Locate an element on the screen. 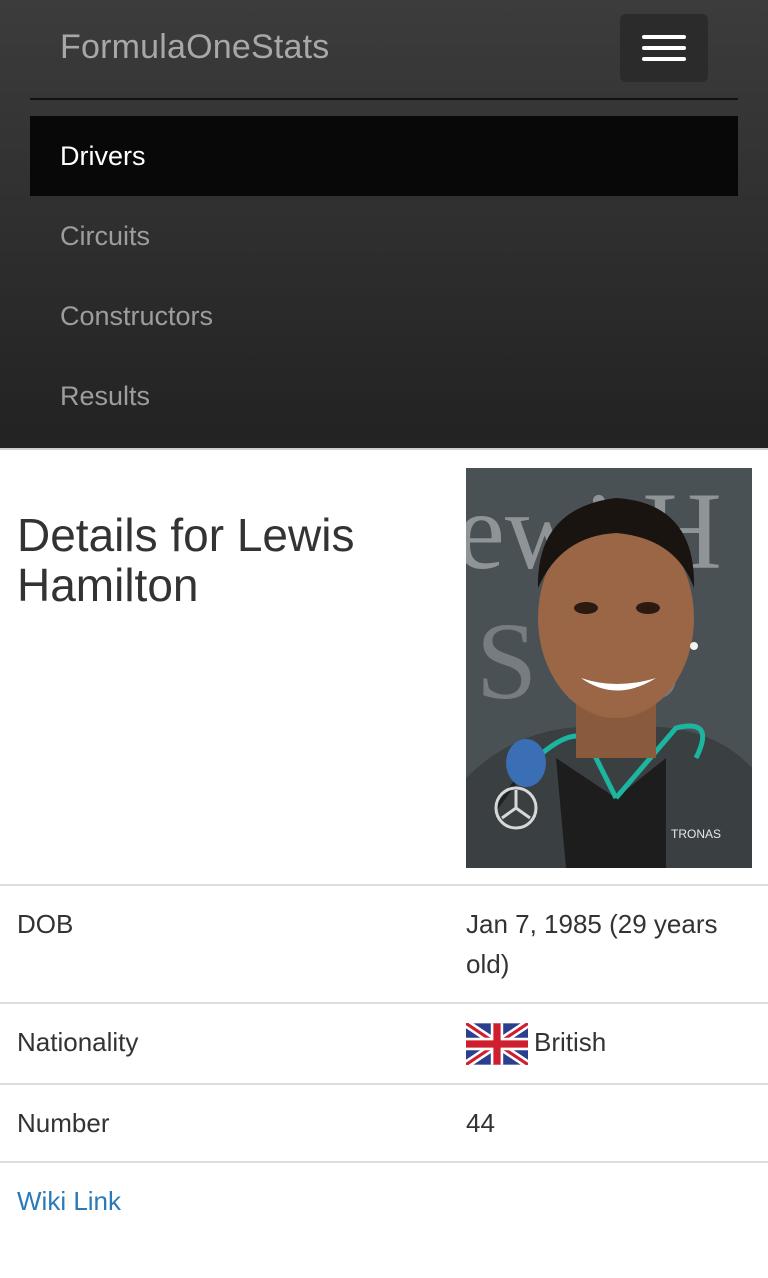 This screenshot has width=768, height=1278. nav-item-results: Results is located at coordinates (384, 396).